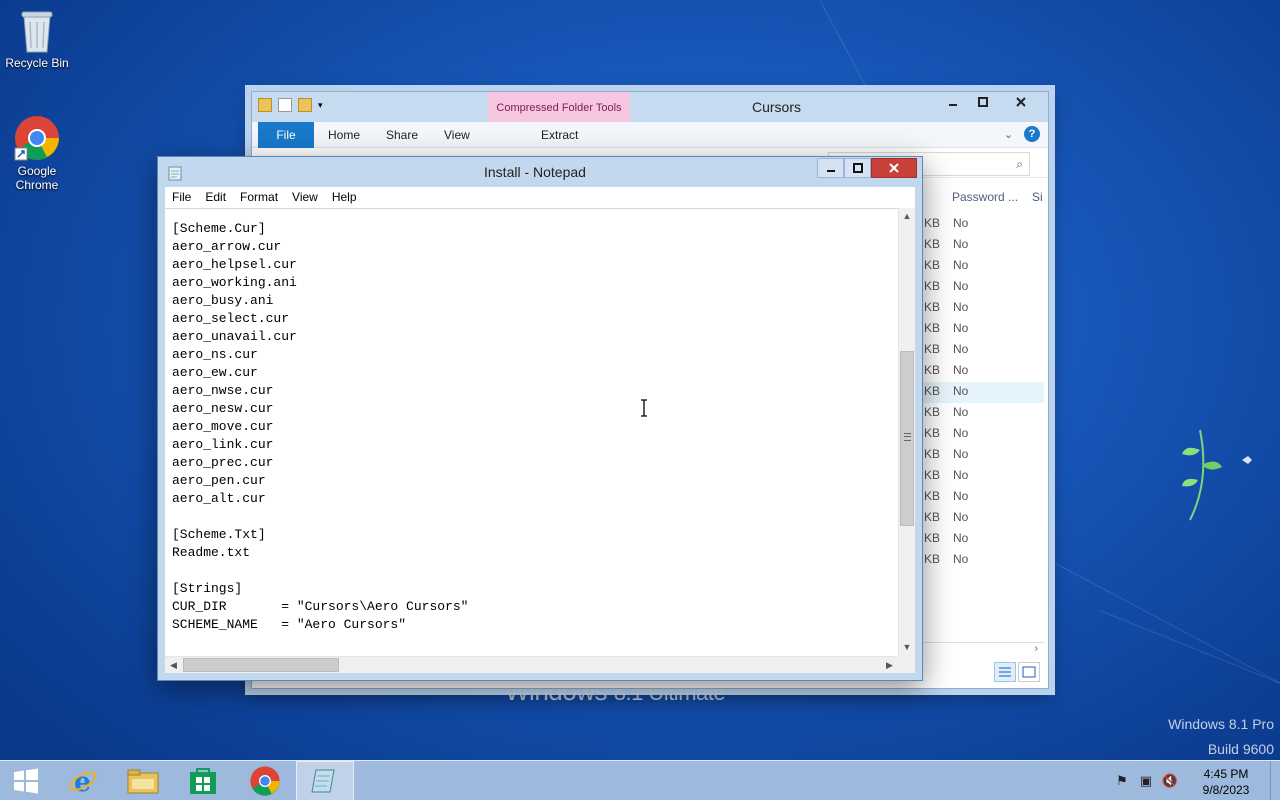 The width and height of the screenshot is (1280, 800). I want to click on text-line: aero_ns.cur, so click(215, 354).